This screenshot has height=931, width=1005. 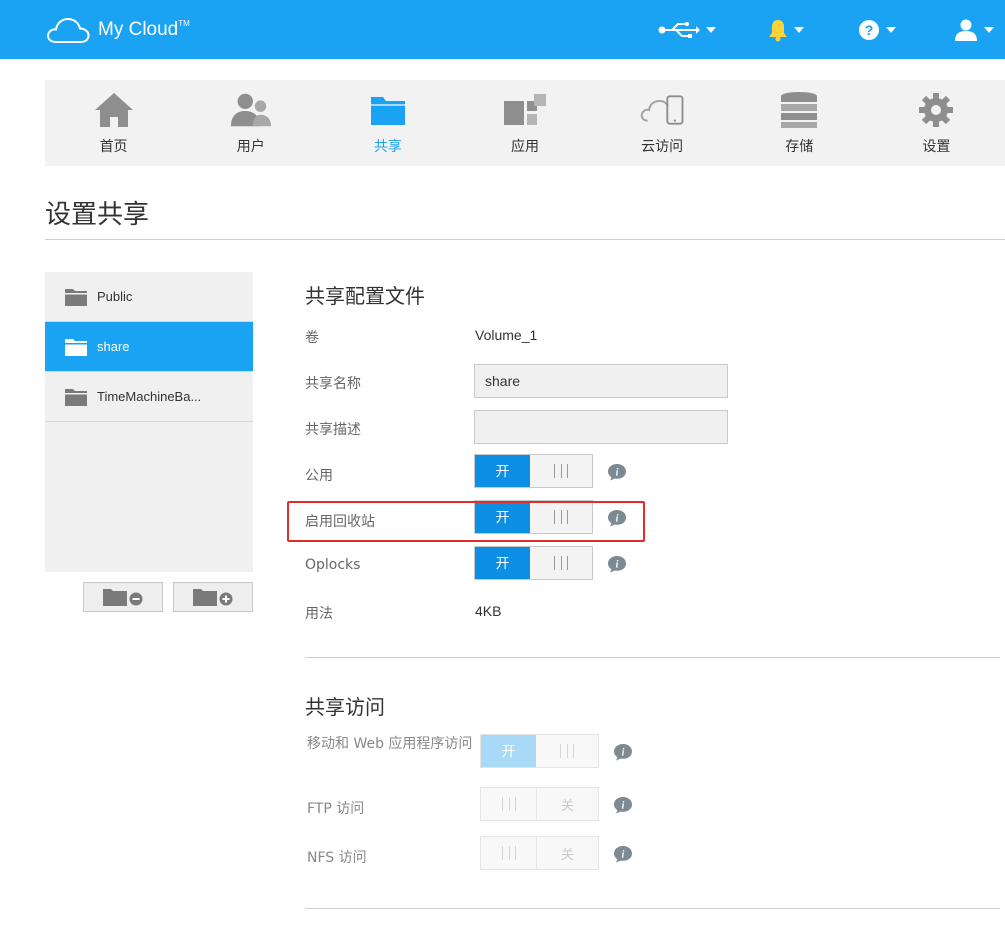 I want to click on oplocks-toggle: 开, so click(x=533, y=563).